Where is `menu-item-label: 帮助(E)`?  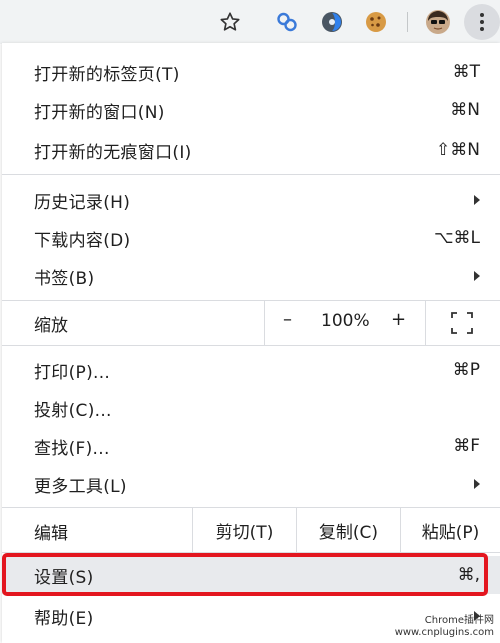
menu-item-label: 帮助(E) is located at coordinates (64, 618).